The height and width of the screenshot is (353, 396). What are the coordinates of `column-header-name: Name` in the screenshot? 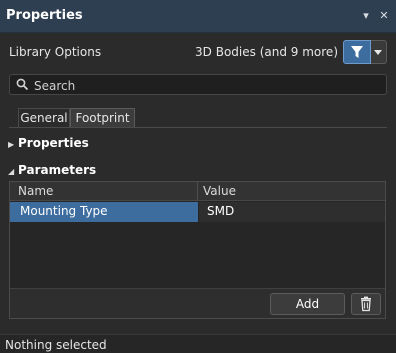 It's located at (35, 191).